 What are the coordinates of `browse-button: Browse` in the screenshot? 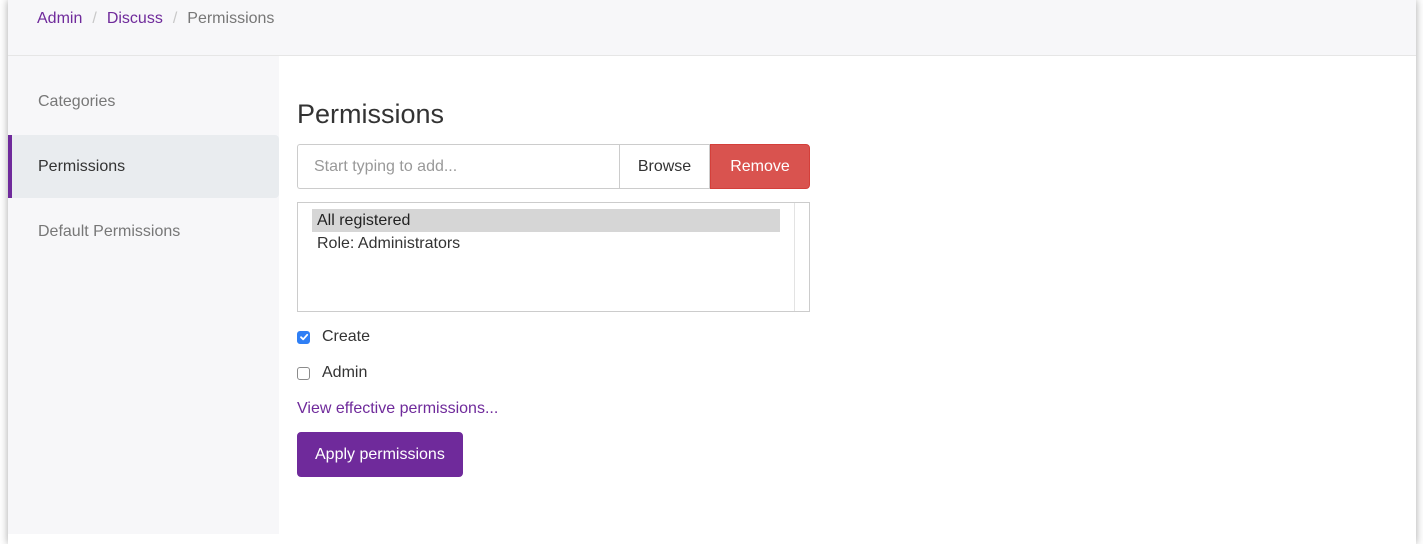 It's located at (664, 166).